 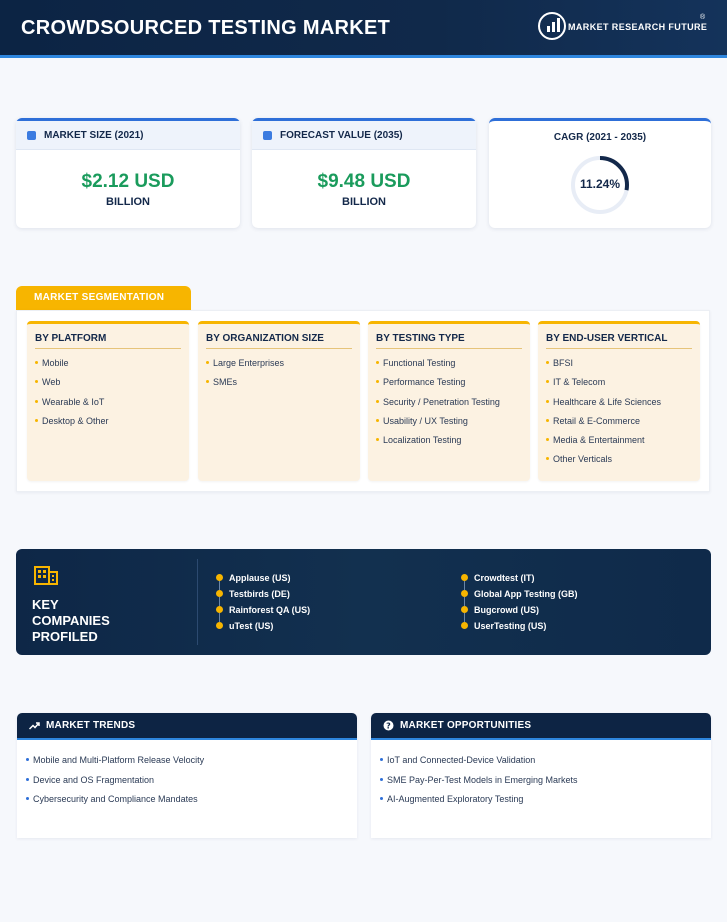 I want to click on company-item: Global App Testing (GB), so click(x=519, y=597).